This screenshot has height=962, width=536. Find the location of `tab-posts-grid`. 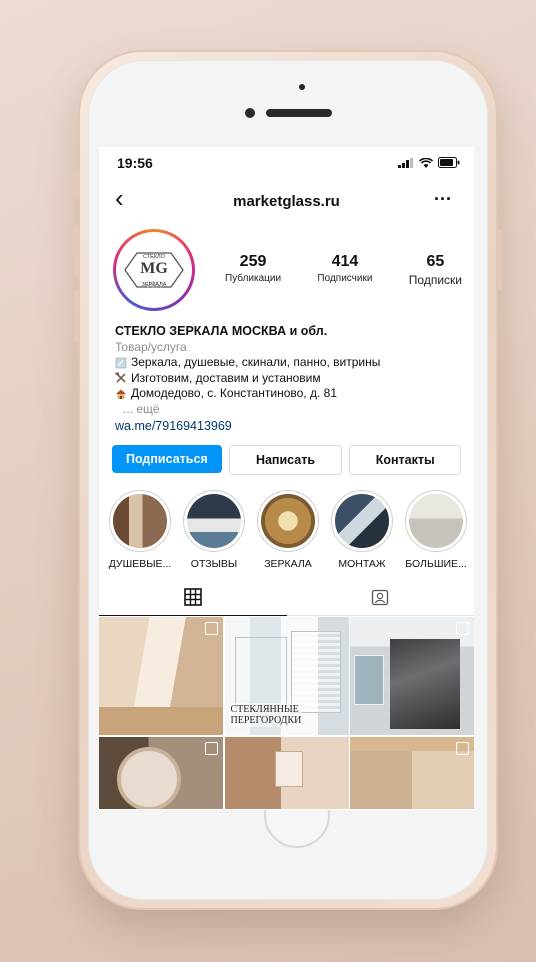

tab-posts-grid is located at coordinates (193, 597).